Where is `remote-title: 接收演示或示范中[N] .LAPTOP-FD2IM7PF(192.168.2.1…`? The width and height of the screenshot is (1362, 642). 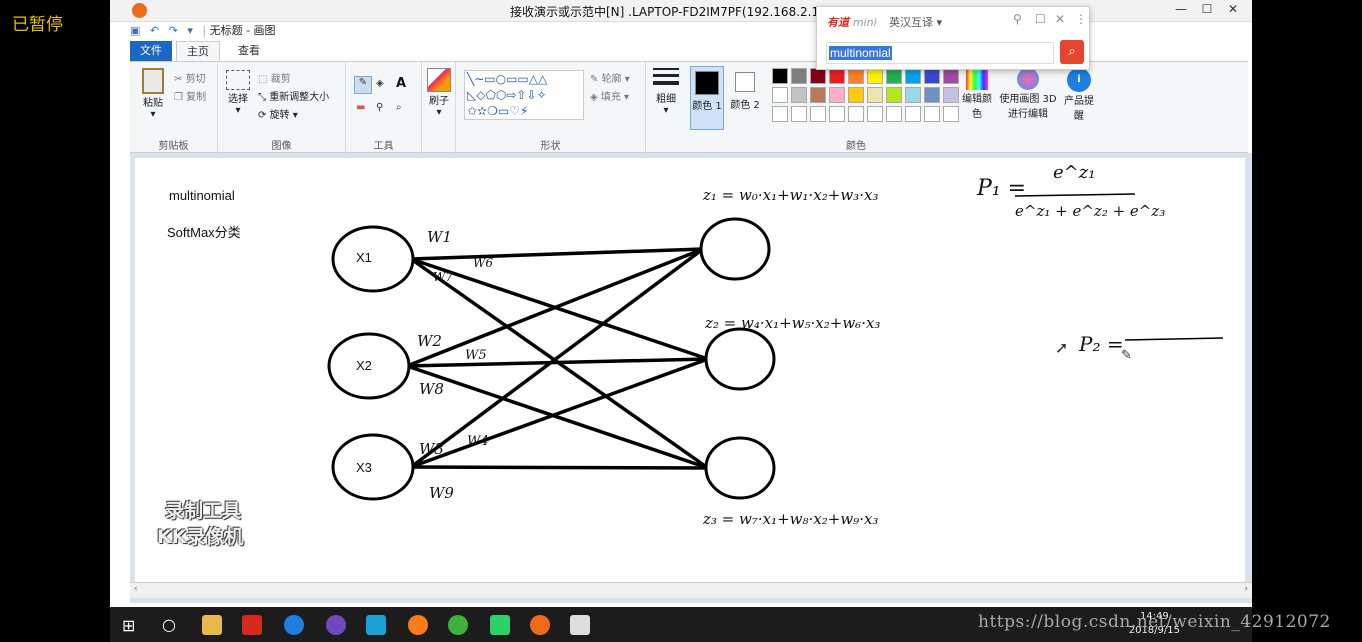 remote-title: 接收演示或示范中[N] .LAPTOP-FD2IM7PF(192.168.2.1… is located at coordinates (675, 12).